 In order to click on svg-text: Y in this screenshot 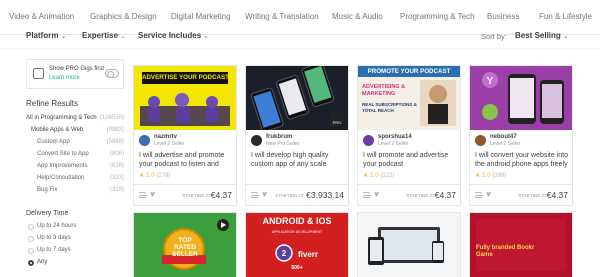, I will do `click(490, 81)`.